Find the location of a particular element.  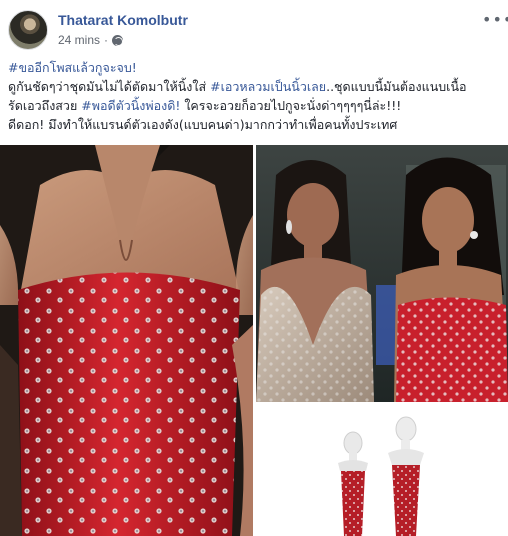

avatar is located at coordinates (28, 30).